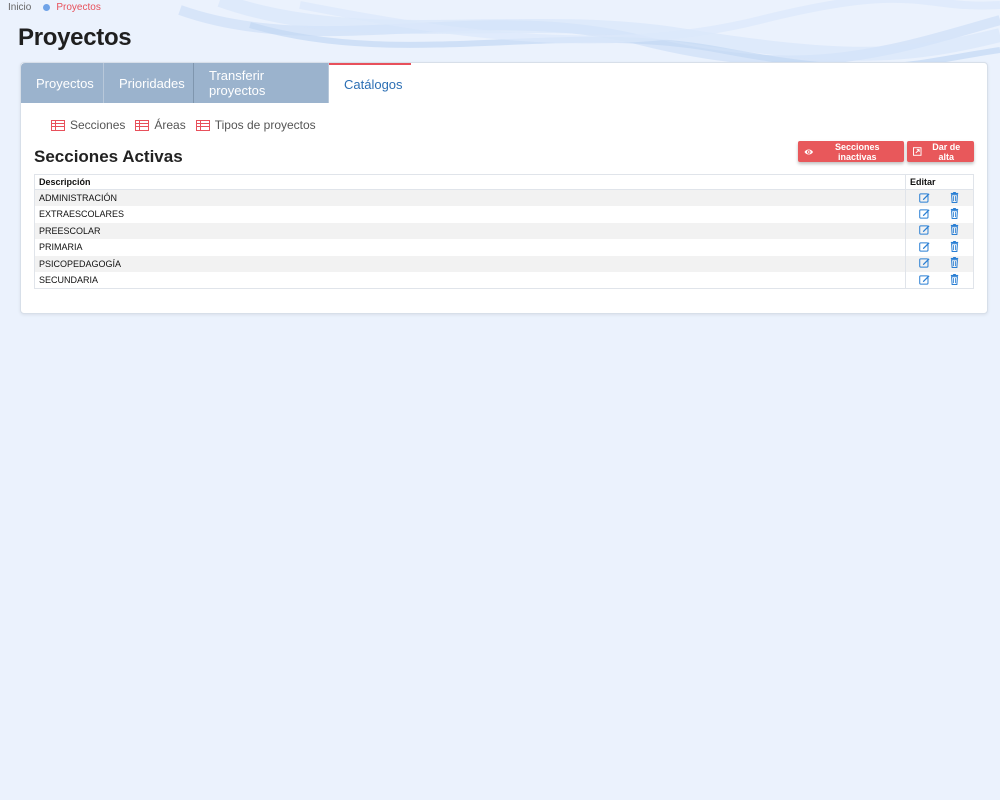 Image resolution: width=1000 pixels, height=800 pixels. I want to click on row-description: SECUNDARIA, so click(69, 280).